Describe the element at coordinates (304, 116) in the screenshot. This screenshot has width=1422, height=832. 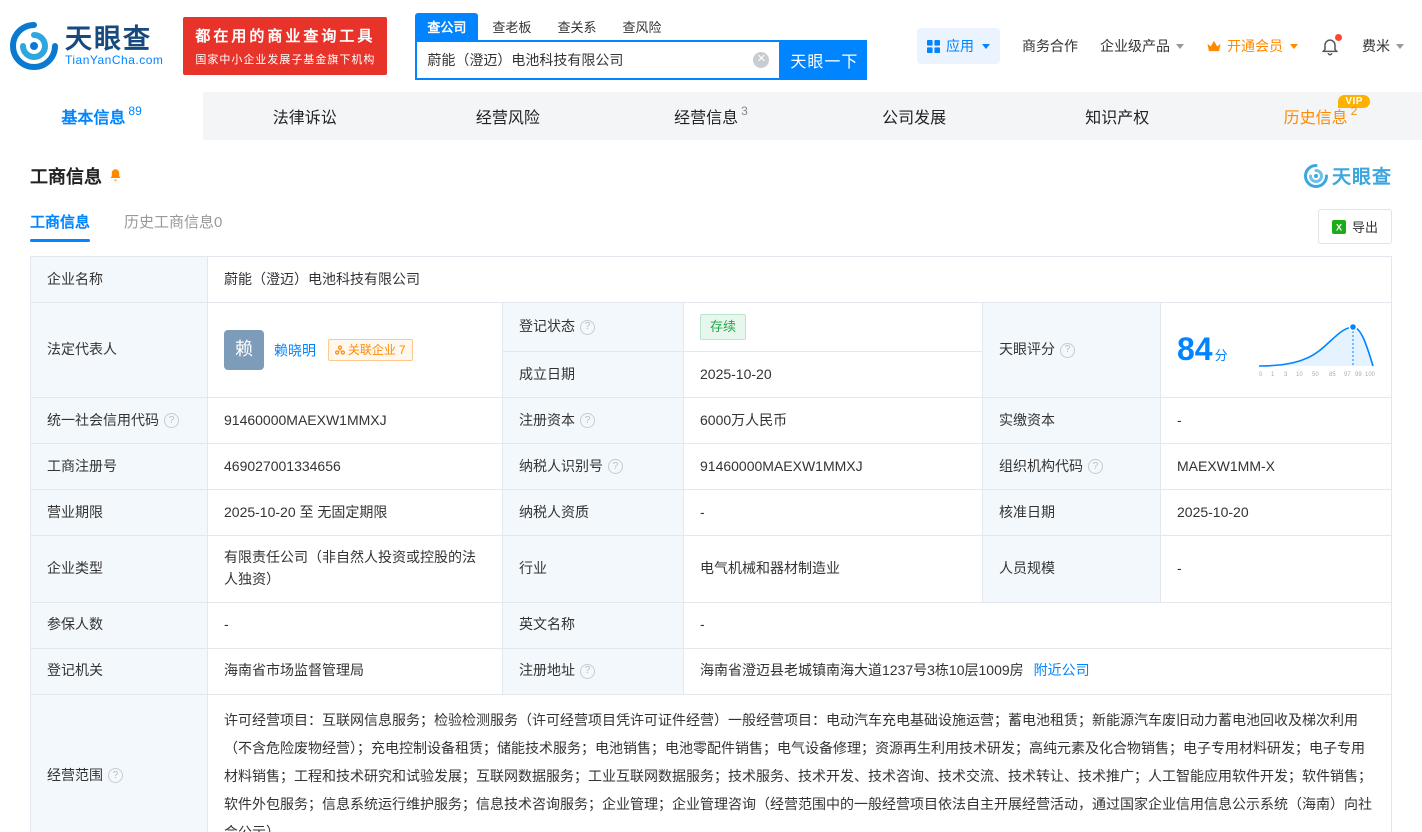
I see `tab-legal-proceedings: 法律诉讼` at that location.